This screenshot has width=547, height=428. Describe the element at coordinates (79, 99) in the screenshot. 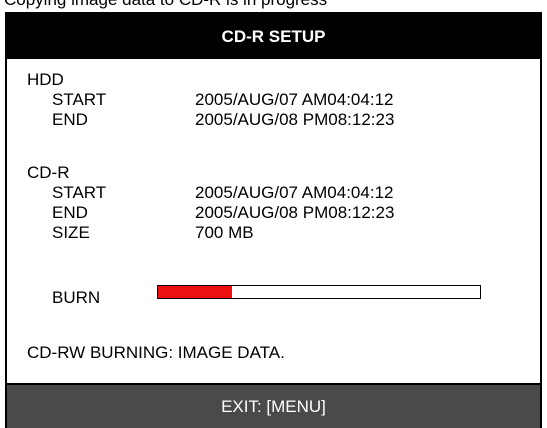

I see `hdd-start-label: START` at that location.